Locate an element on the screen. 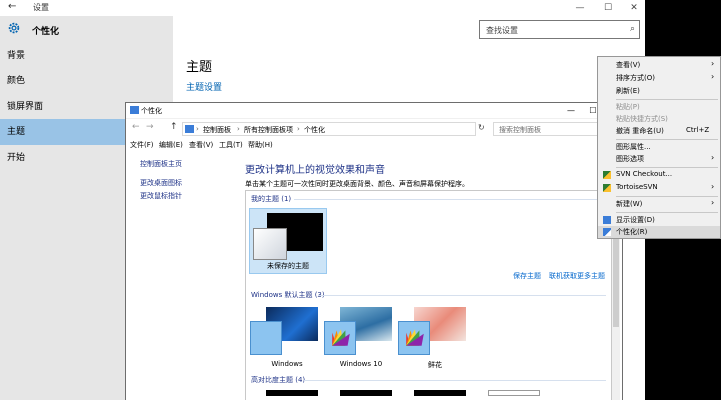  up-arrow-icon: ↑ is located at coordinates (174, 127).